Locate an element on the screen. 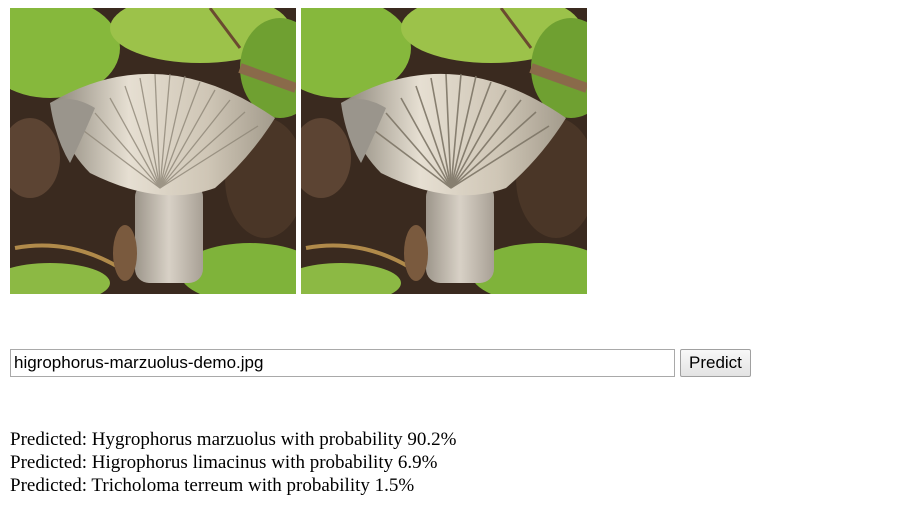 This screenshot has height=522, width=918. upload-form: higrophorus-marzuolus-demo.jpg Predict is located at coordinates (380, 363).